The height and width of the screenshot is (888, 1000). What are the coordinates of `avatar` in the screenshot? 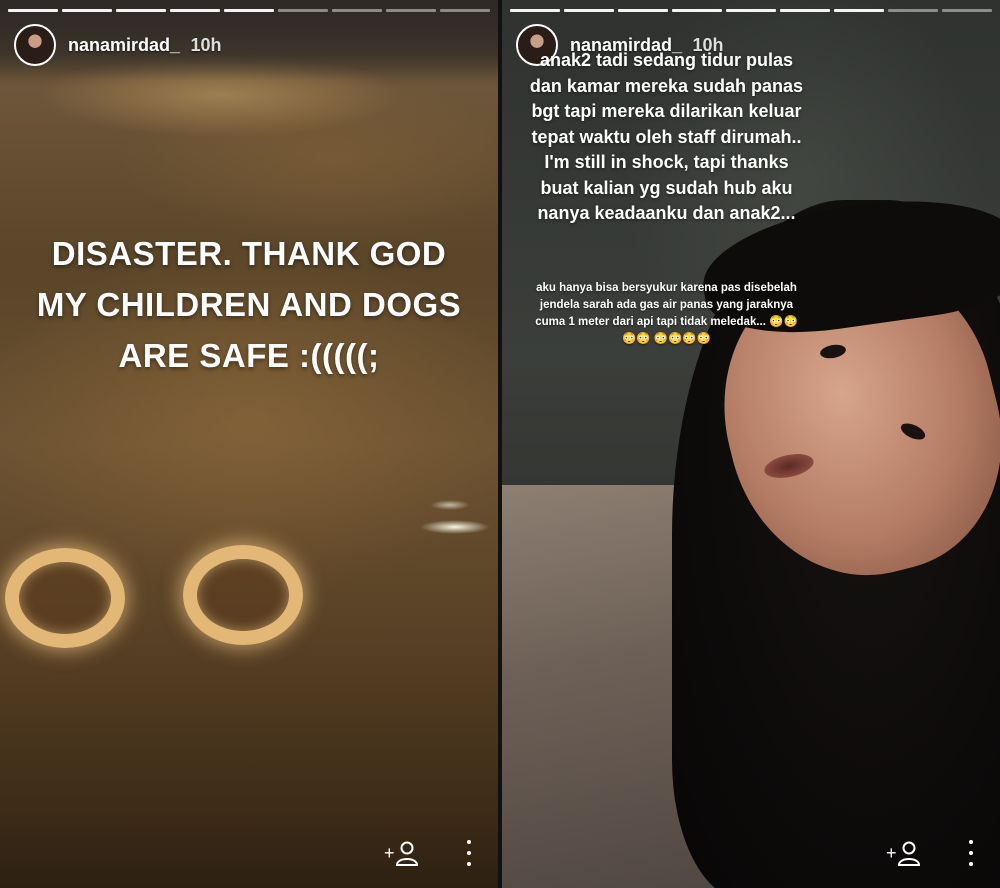 It's located at (35, 45).